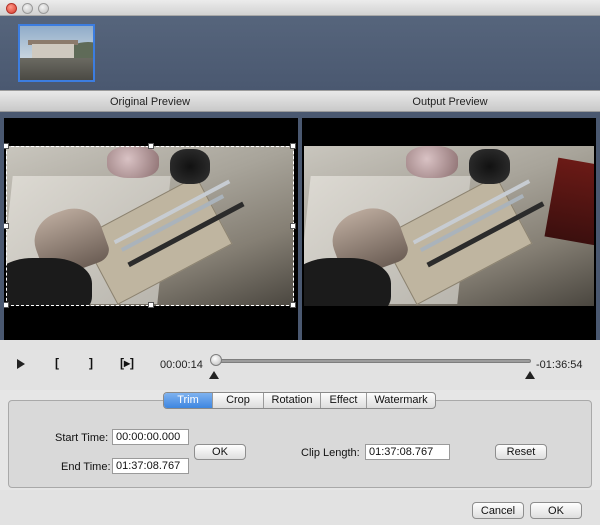 This screenshot has height=525, width=600. I want to click on tab-rotation: Rotation, so click(292, 400).